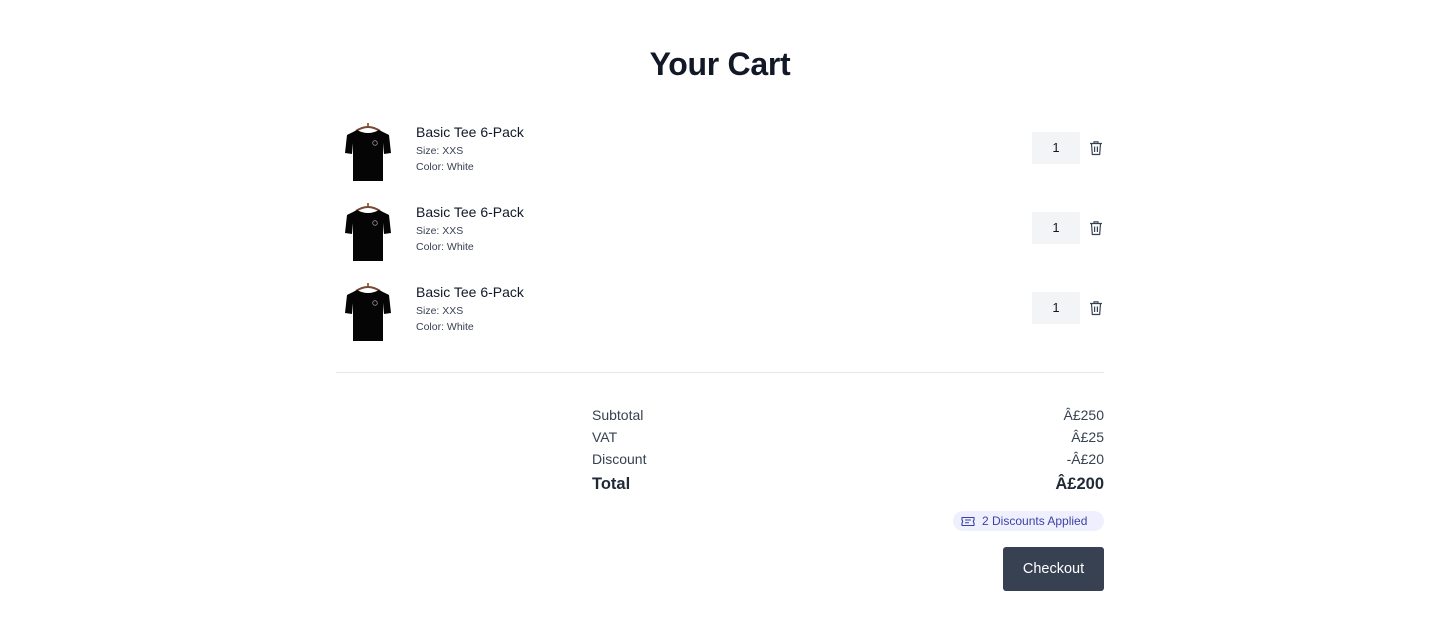 The height and width of the screenshot is (639, 1440). I want to click on discount-badge-label: 2 Discounts Applied, so click(1035, 521).